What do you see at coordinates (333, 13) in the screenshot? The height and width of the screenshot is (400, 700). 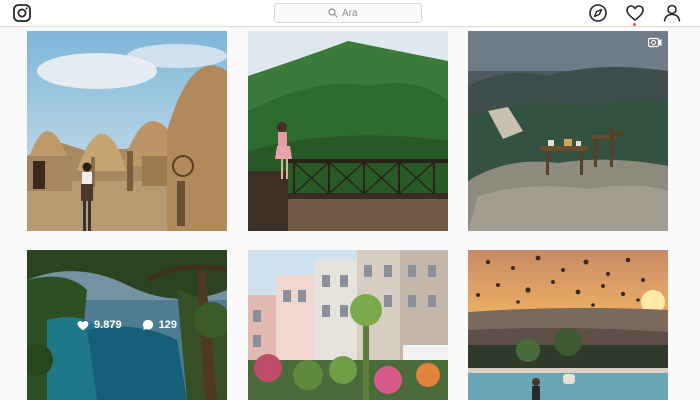 I see `search-icon` at bounding box center [333, 13].